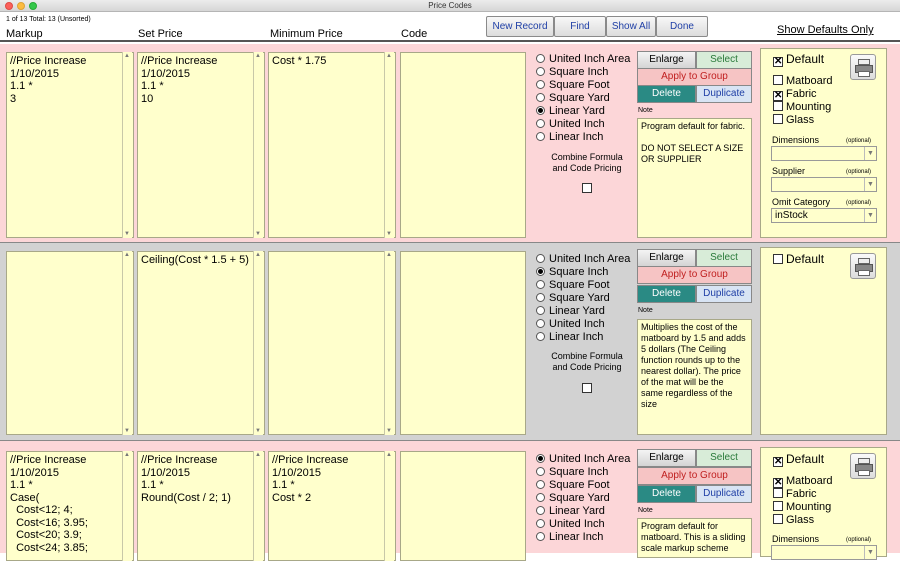 This screenshot has height=561, width=900. What do you see at coordinates (587, 188) in the screenshot?
I see `combine-pricing-checkbox` at bounding box center [587, 188].